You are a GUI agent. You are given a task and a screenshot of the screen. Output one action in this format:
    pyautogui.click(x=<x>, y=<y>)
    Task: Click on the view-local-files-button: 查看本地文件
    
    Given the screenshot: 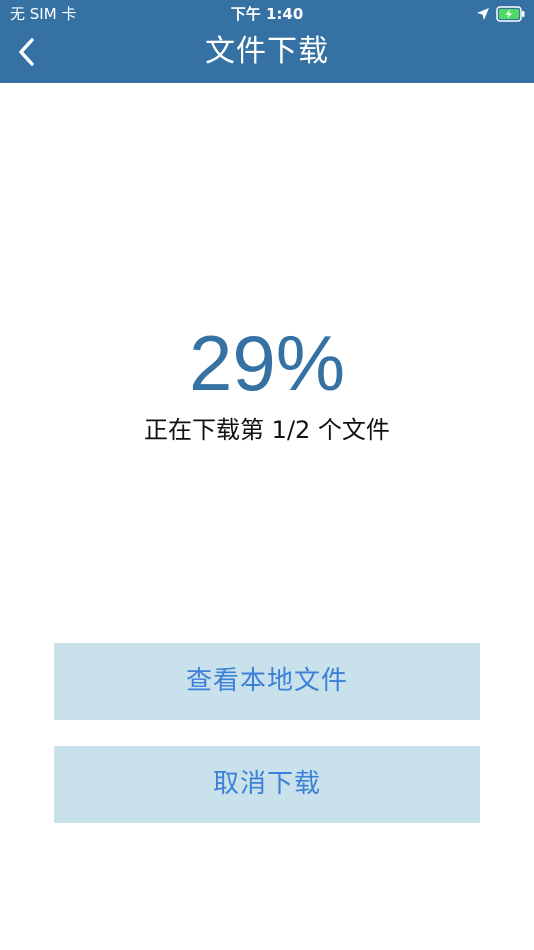 What is the action you would take?
    pyautogui.click(x=267, y=681)
    